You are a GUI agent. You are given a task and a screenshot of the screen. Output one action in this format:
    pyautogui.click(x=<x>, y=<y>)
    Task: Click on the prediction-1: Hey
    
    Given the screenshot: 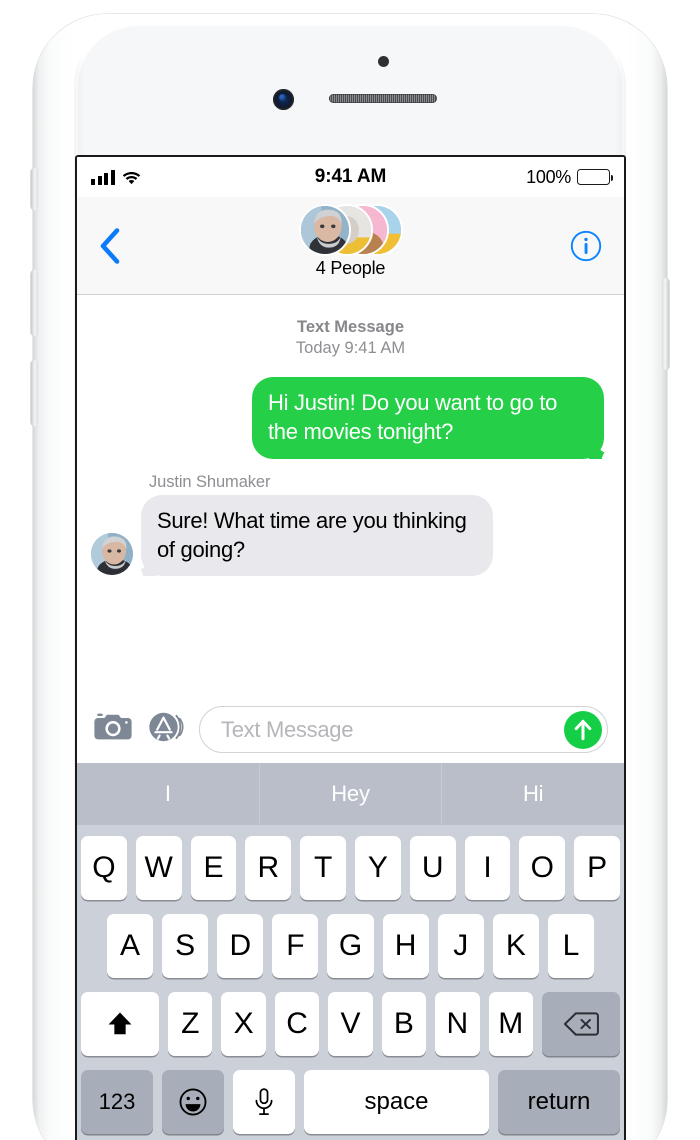 What is the action you would take?
    pyautogui.click(x=350, y=794)
    